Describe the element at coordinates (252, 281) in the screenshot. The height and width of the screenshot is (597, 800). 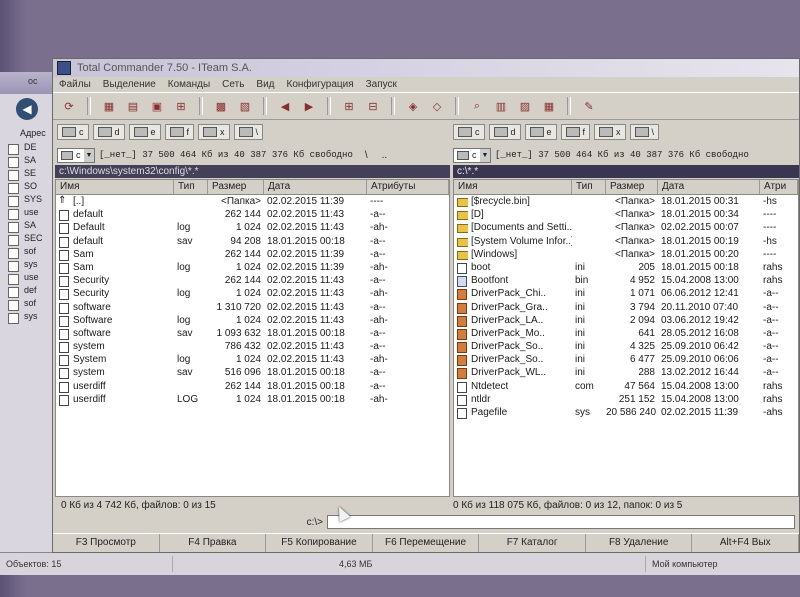
I see `file-row: Security 262 144 02.02.2015 11:43 -a--` at that location.